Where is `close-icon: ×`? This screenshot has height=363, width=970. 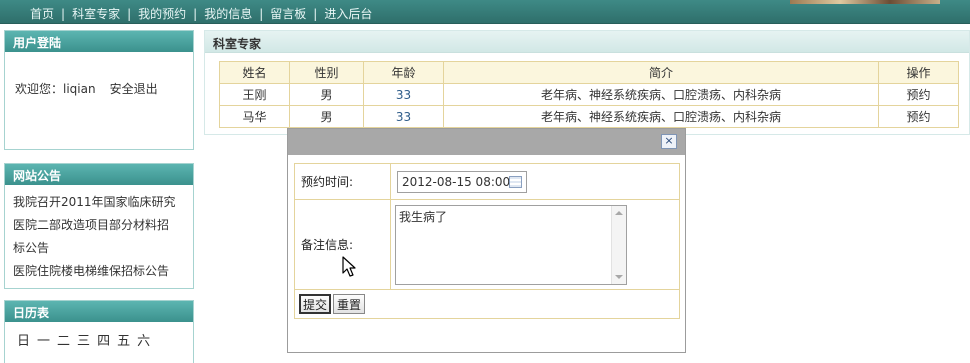 close-icon: × is located at coordinates (669, 141).